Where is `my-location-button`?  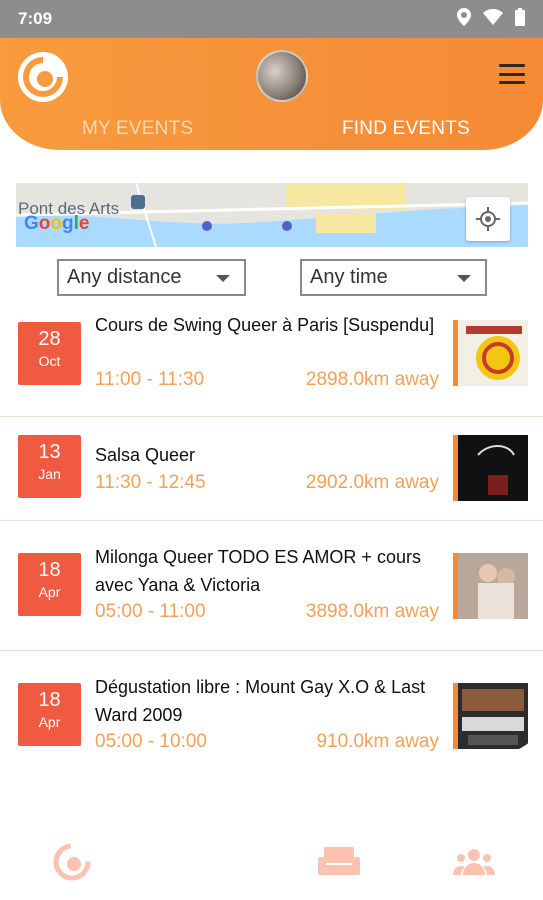
my-location-button is located at coordinates (488, 219).